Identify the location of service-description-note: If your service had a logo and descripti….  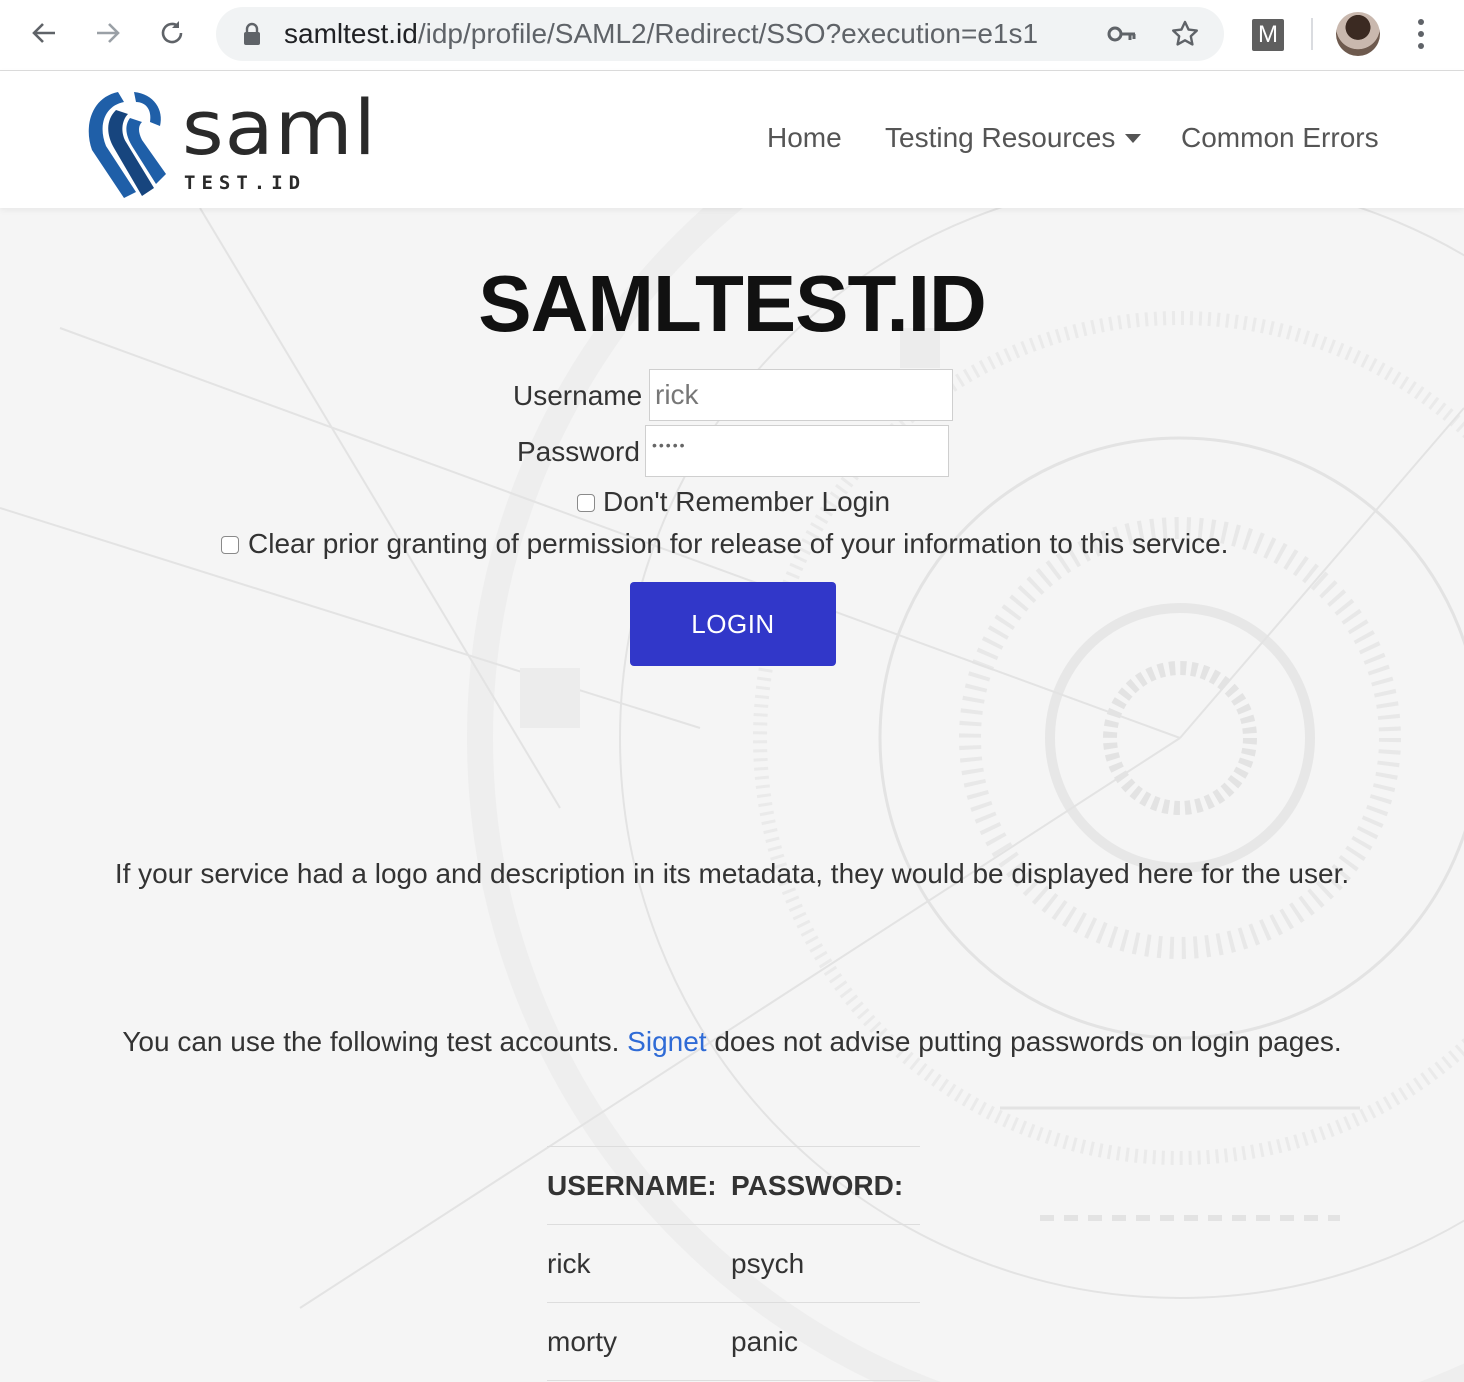
(732, 873).